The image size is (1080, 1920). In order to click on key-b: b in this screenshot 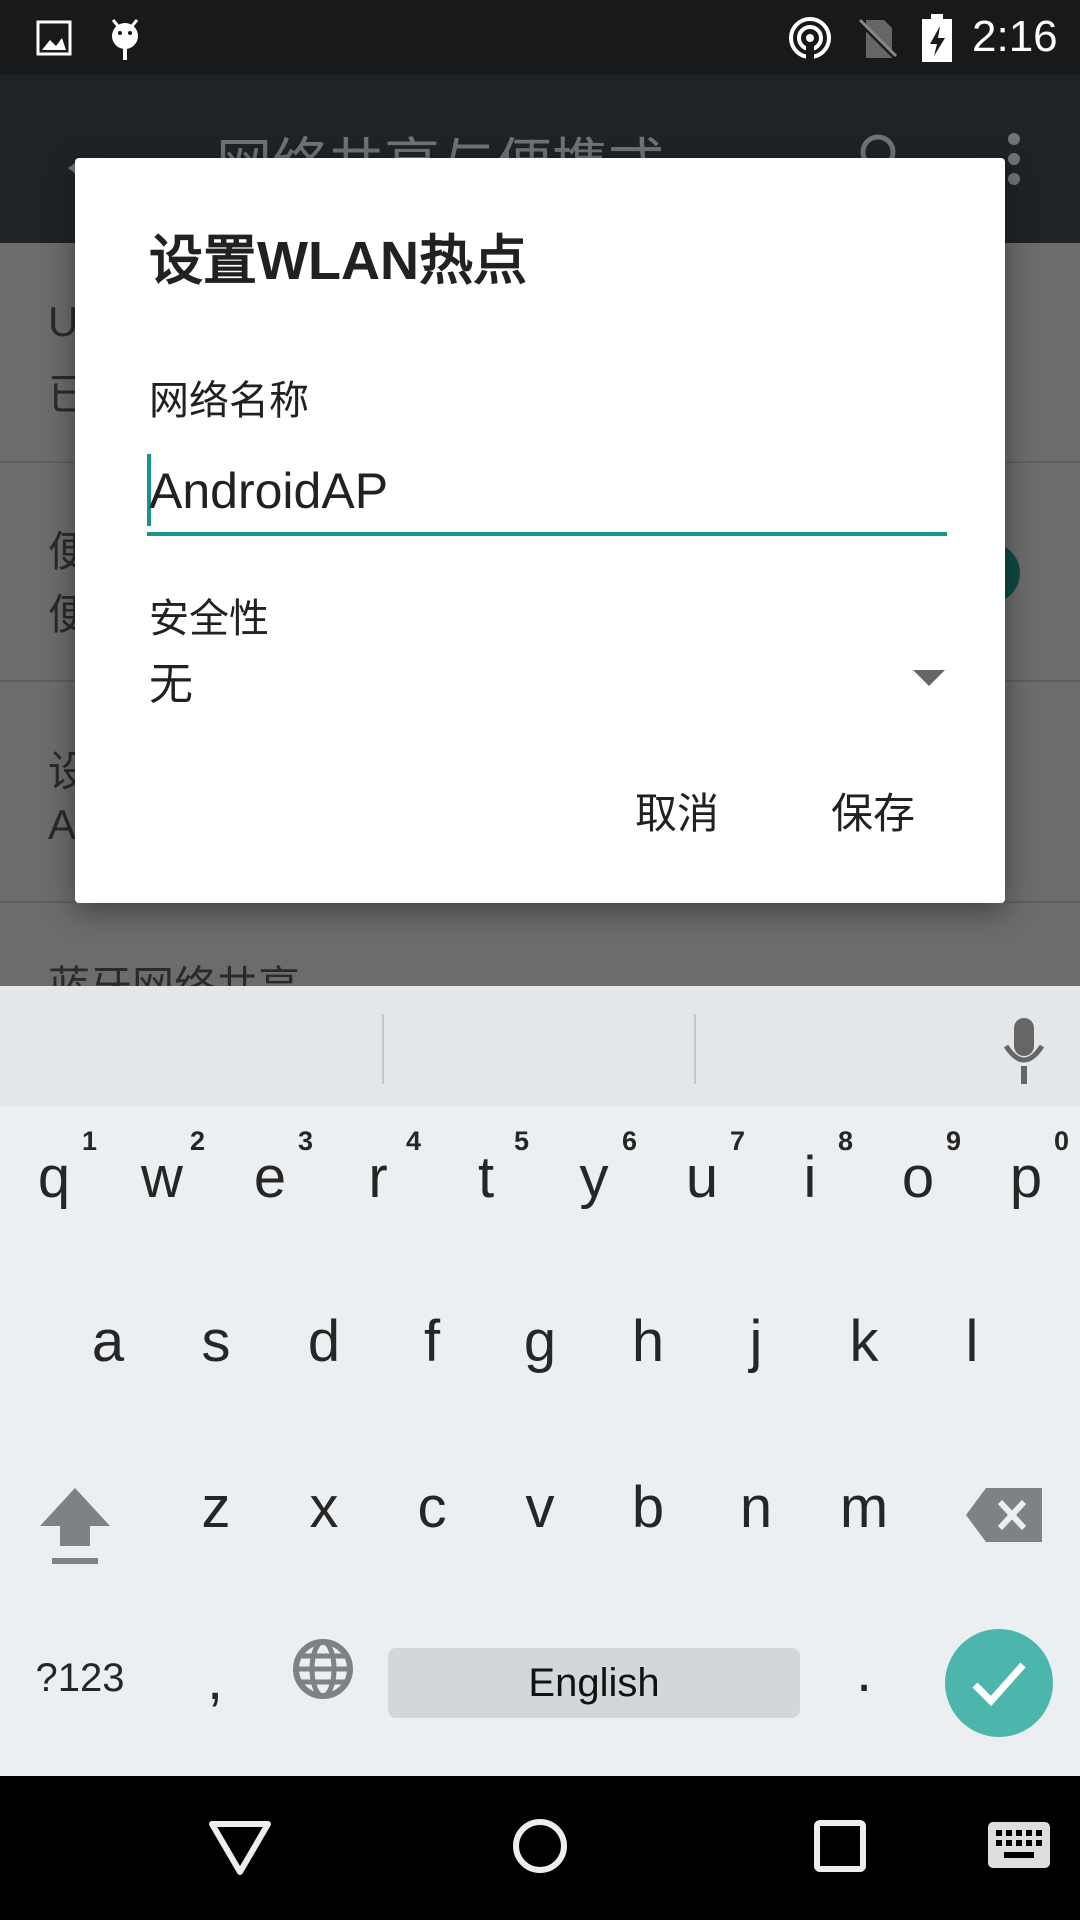, I will do `click(648, 1507)`.